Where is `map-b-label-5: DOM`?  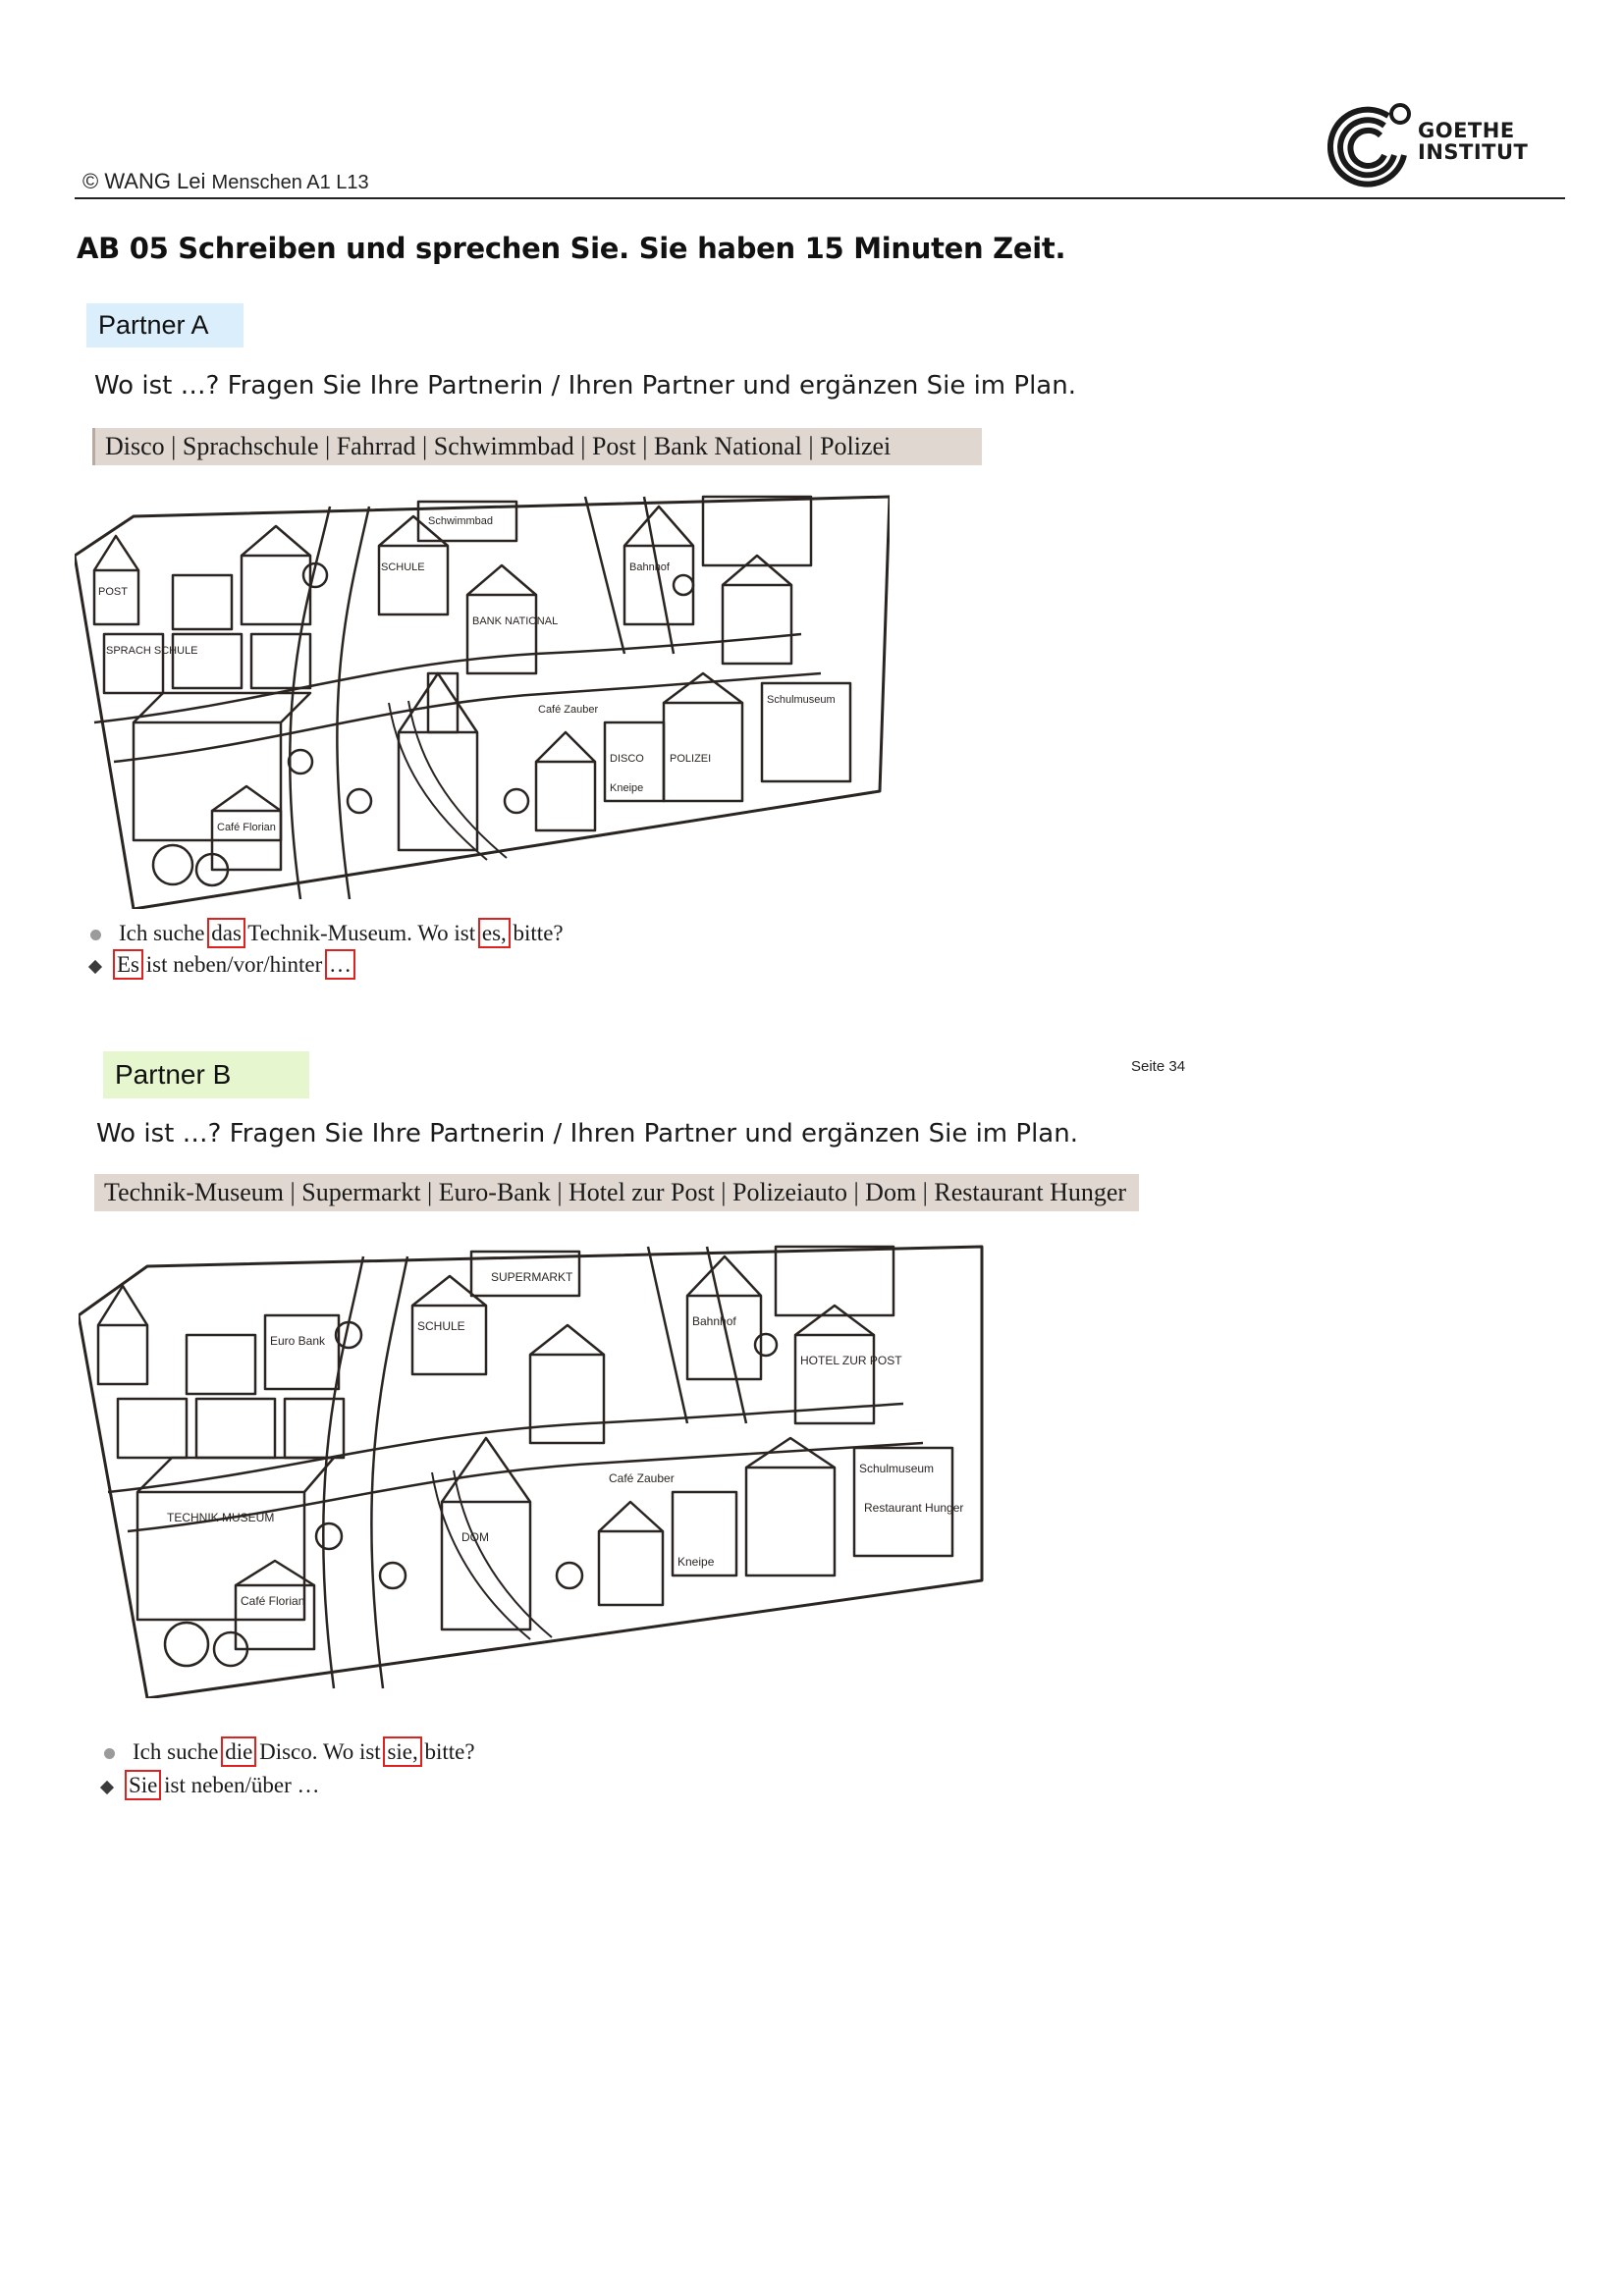 map-b-label-5: DOM is located at coordinates (475, 1537).